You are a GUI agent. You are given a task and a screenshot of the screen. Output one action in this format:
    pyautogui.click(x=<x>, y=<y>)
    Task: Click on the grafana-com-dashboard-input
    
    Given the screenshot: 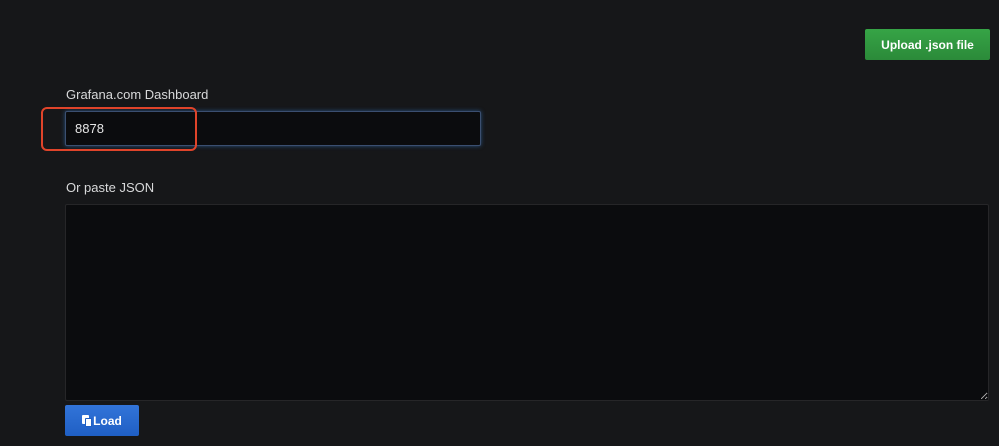 What is the action you would take?
    pyautogui.click(x=273, y=128)
    